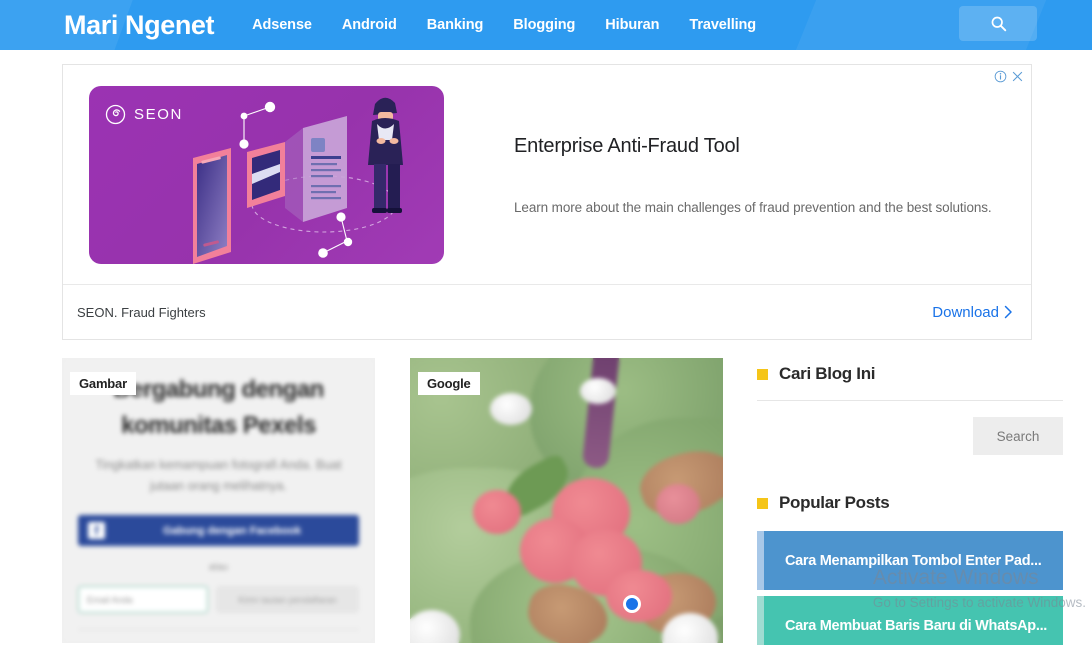 The width and height of the screenshot is (1092, 645). Describe the element at coordinates (139, 25) in the screenshot. I see `site-logo: Mari Ngenet` at that location.